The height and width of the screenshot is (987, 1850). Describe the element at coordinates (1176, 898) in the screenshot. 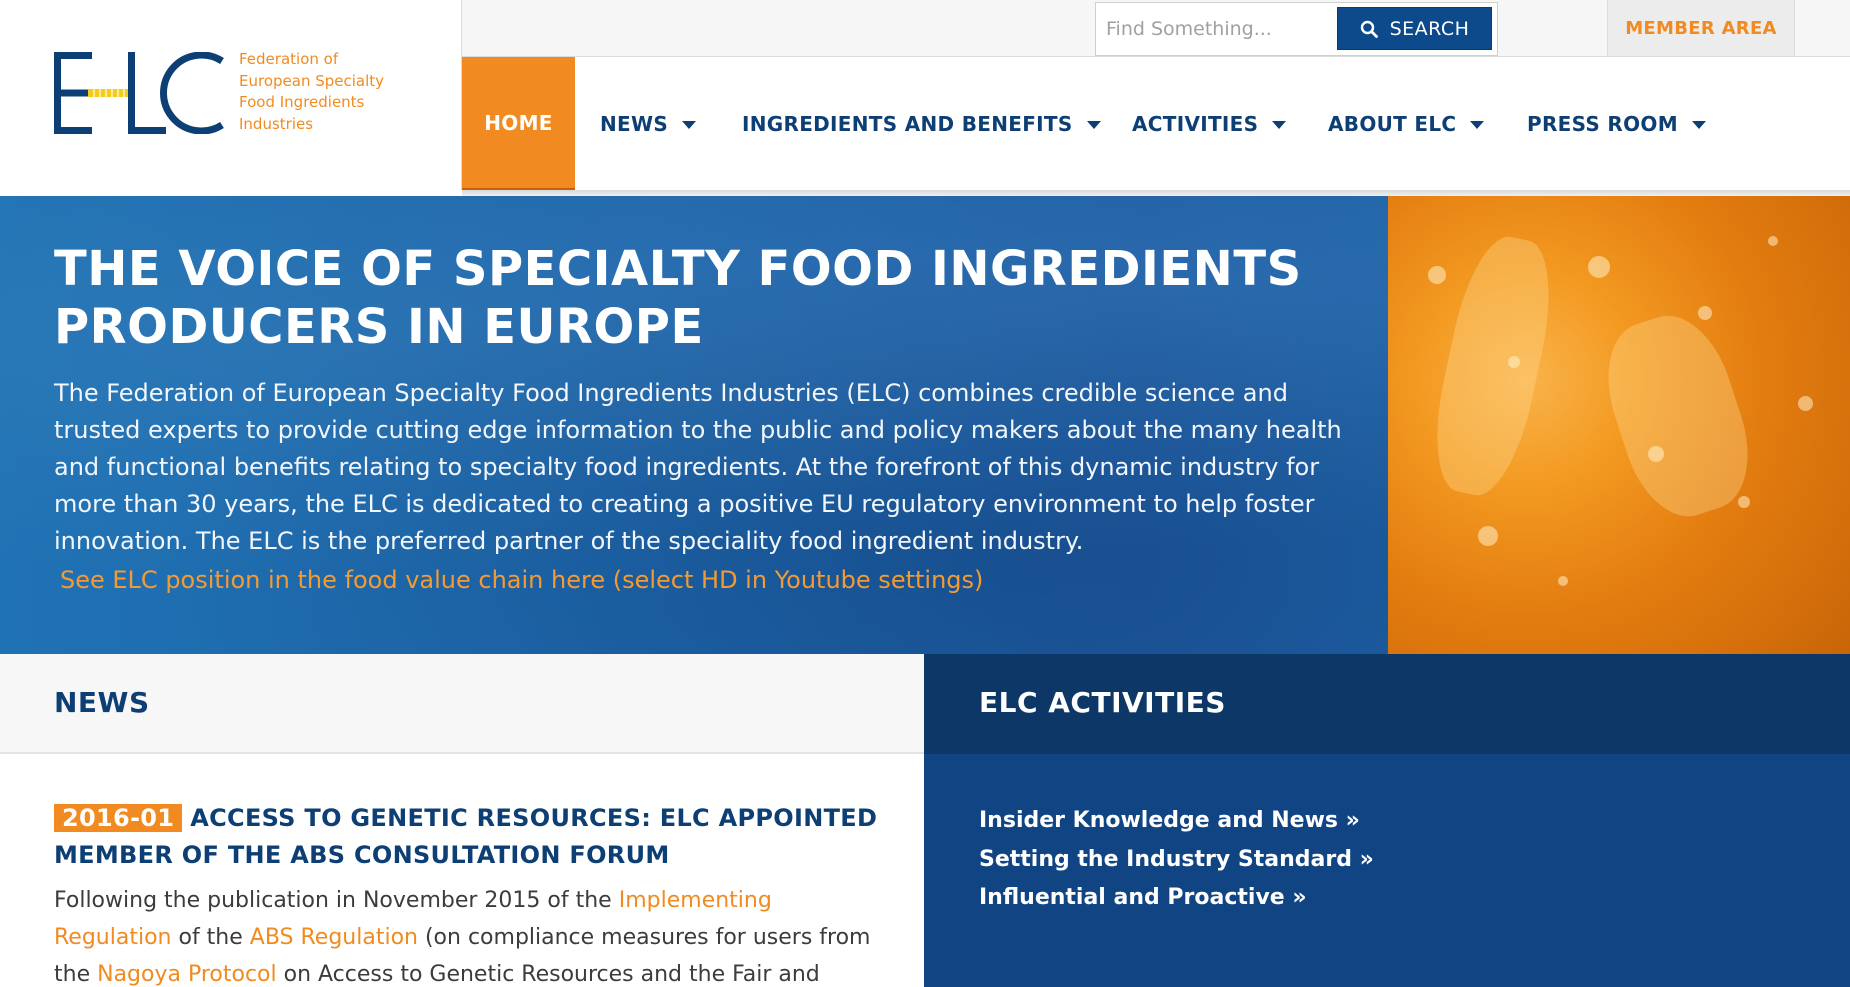

I see `influential-proactive-link: Influential and Proactive »` at that location.